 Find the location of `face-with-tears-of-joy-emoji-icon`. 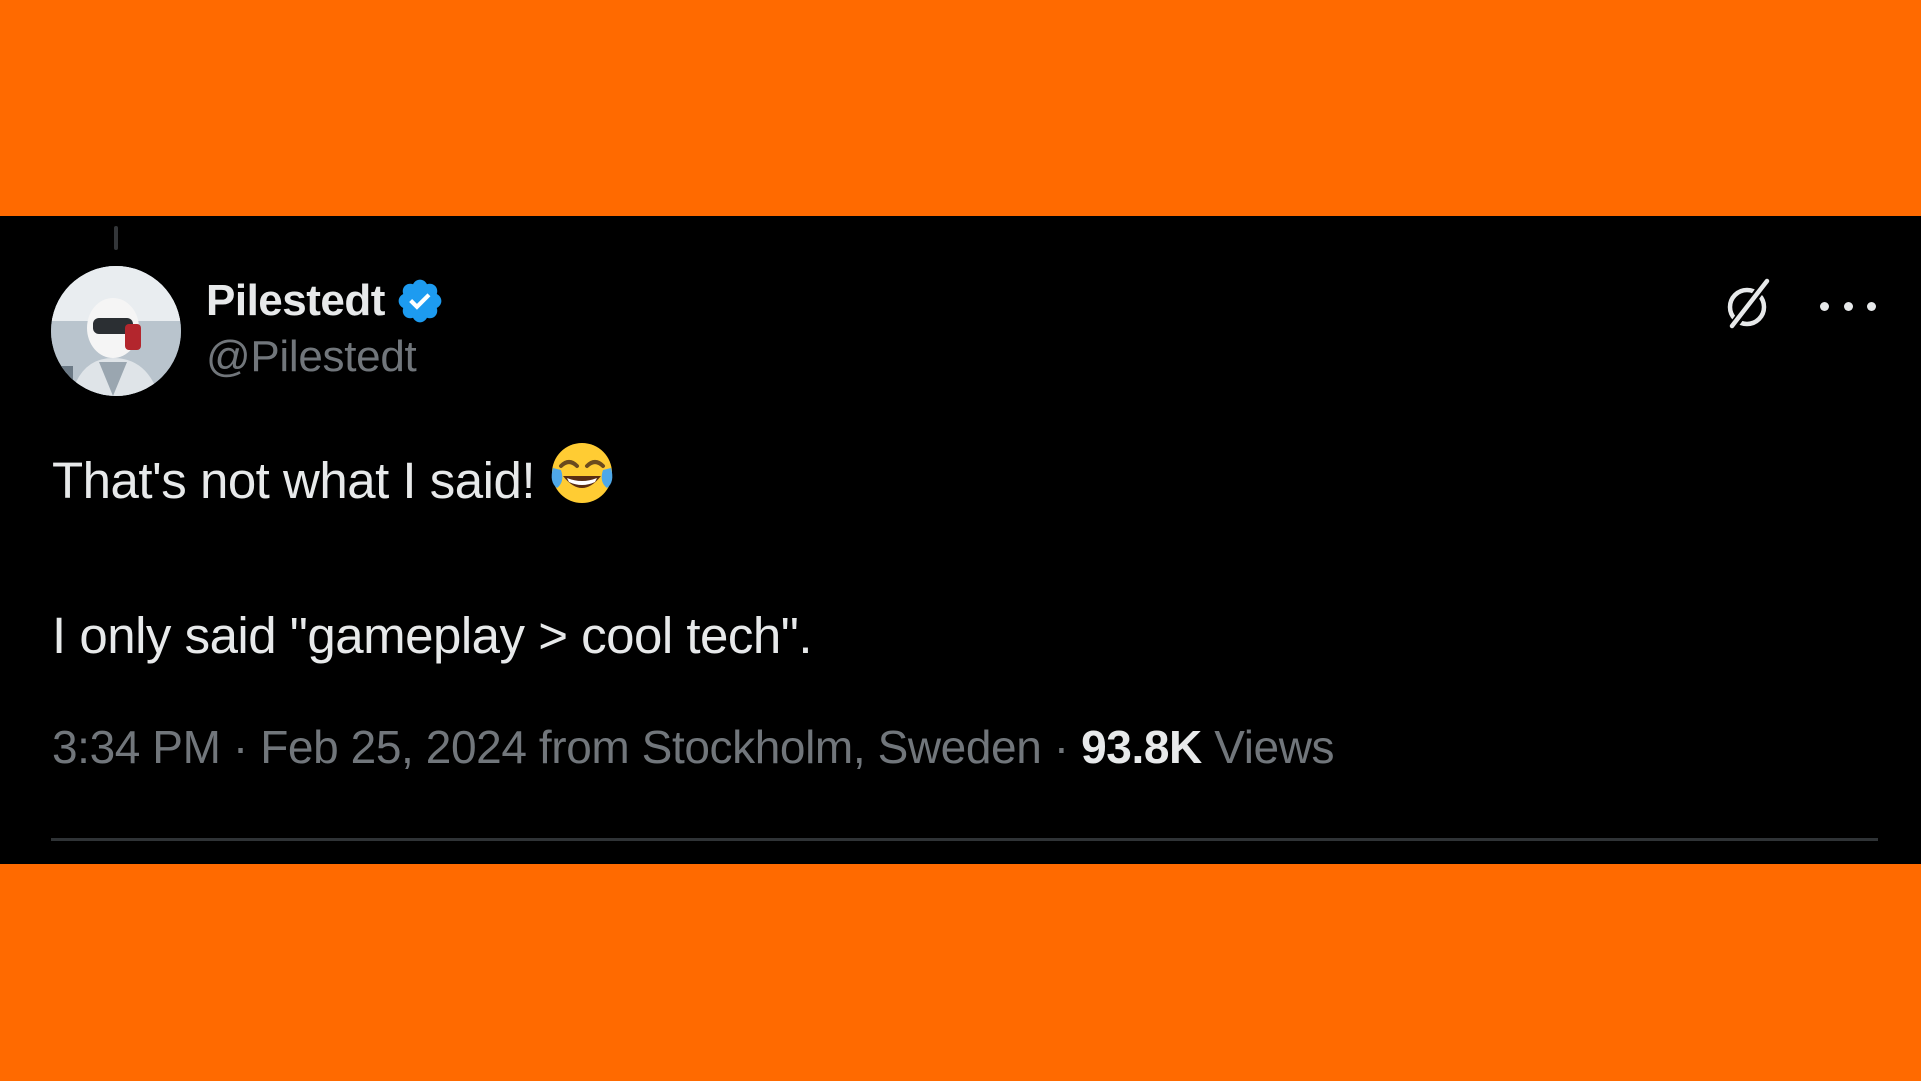

face-with-tears-of-joy-emoji-icon is located at coordinates (582, 473).